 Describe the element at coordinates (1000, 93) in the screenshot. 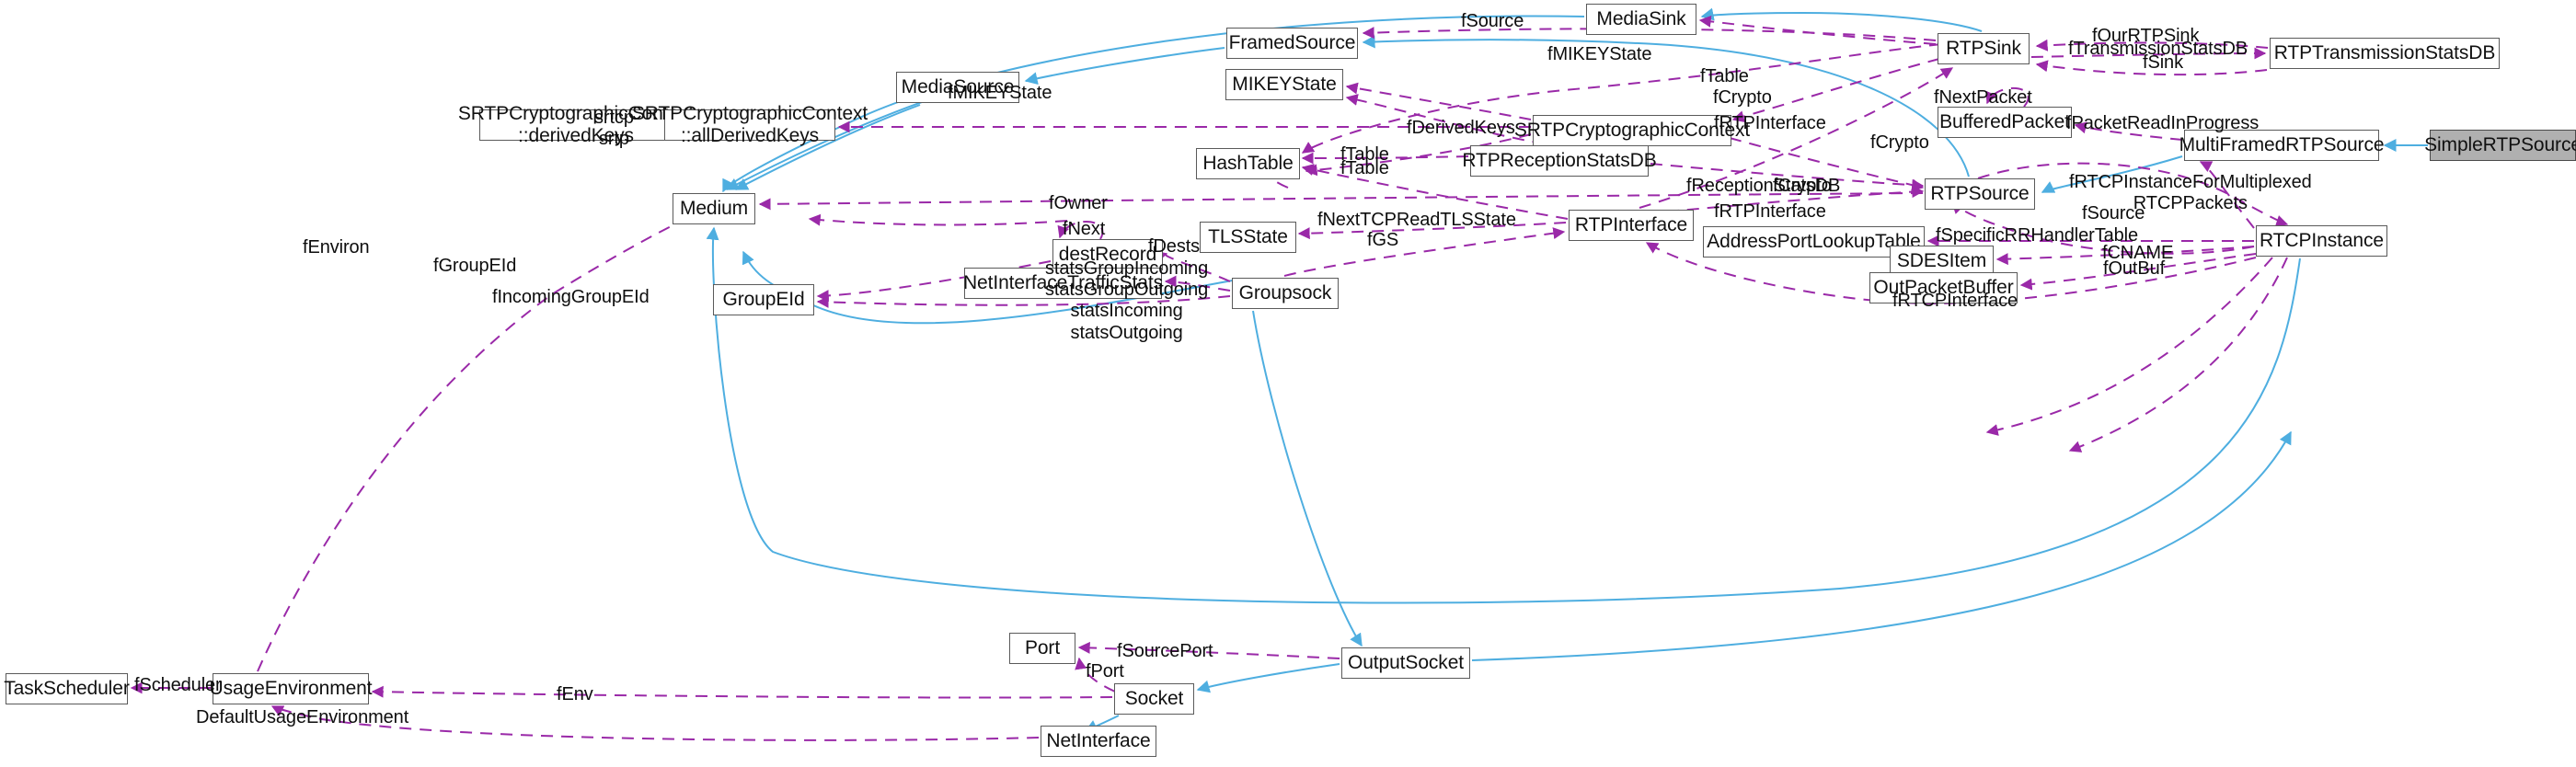

I see `edge-label-fmikeystate-second: fMIKEYState` at that location.